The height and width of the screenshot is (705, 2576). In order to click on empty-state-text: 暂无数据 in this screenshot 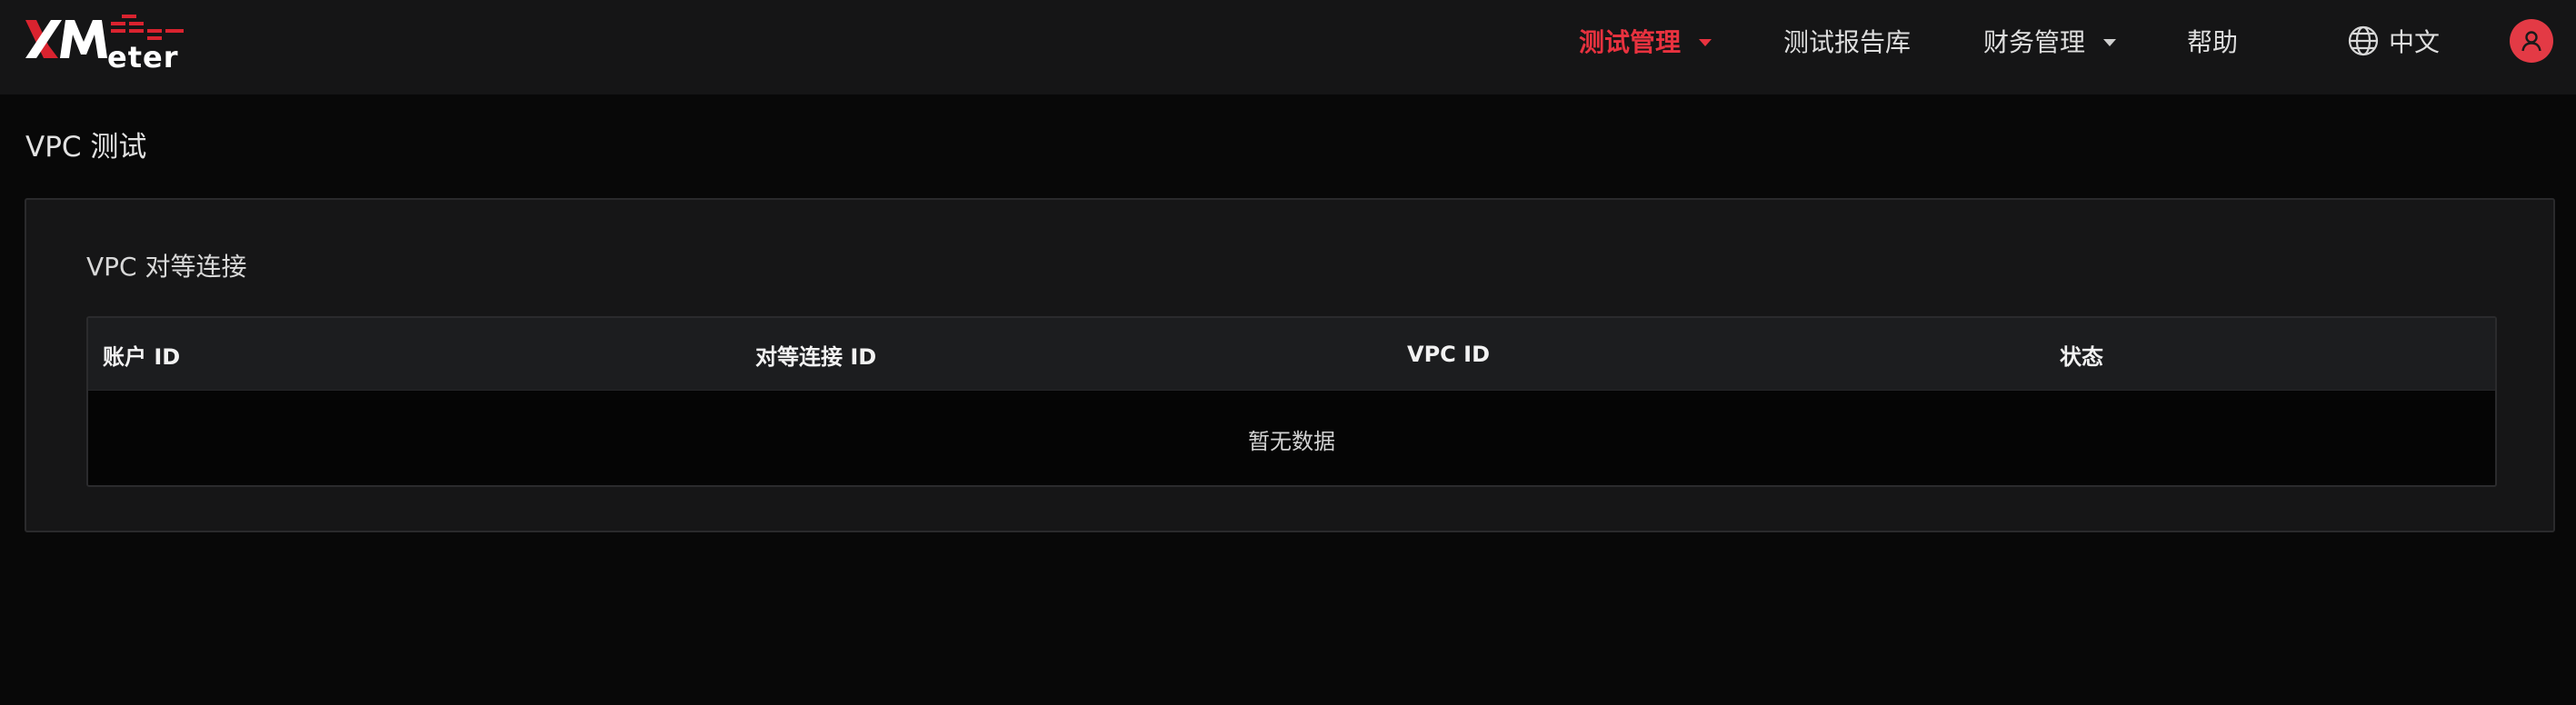, I will do `click(1291, 441)`.